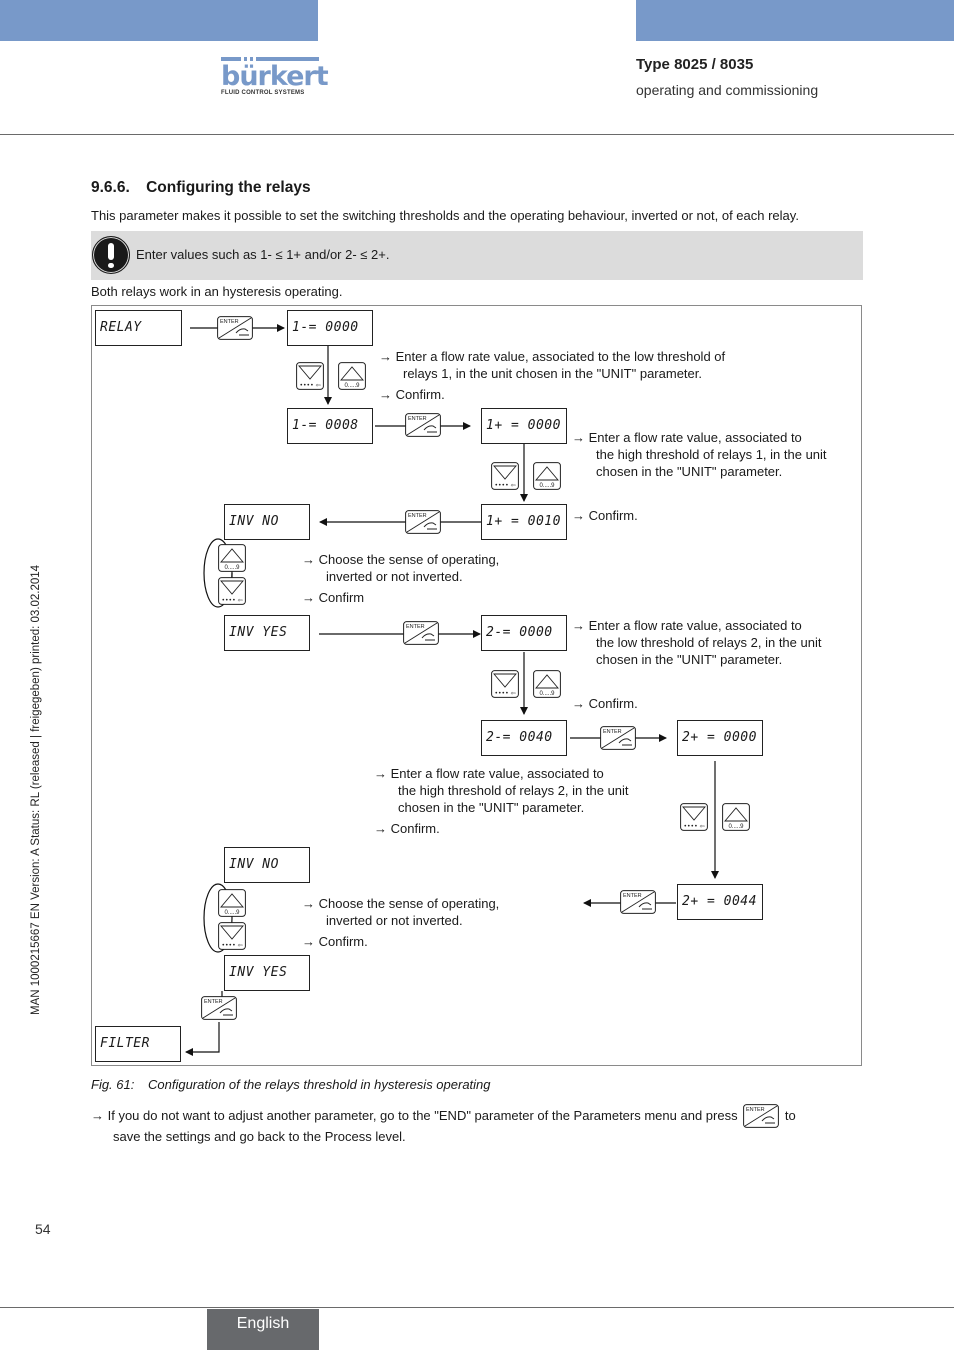  I want to click on display-filter: FILTER, so click(138, 1044).